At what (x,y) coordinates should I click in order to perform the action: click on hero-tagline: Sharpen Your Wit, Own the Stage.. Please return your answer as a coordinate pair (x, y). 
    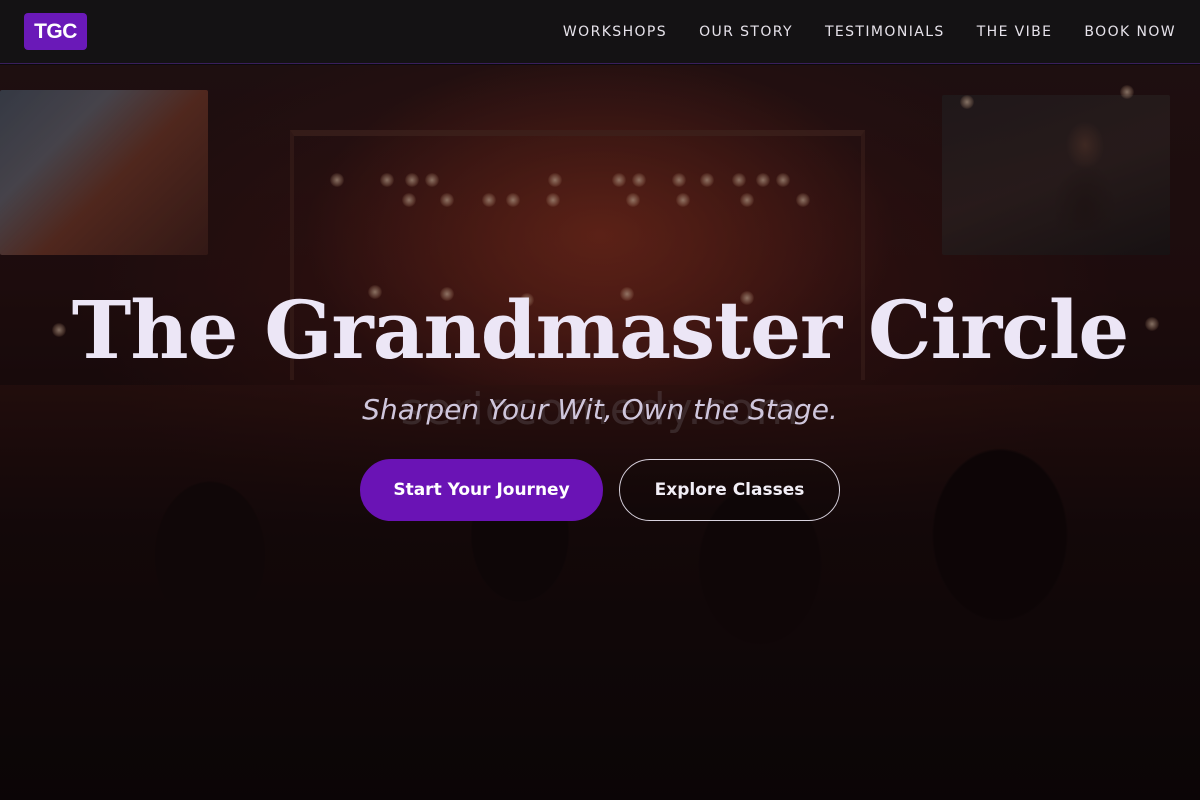
    Looking at the image, I should click on (600, 409).